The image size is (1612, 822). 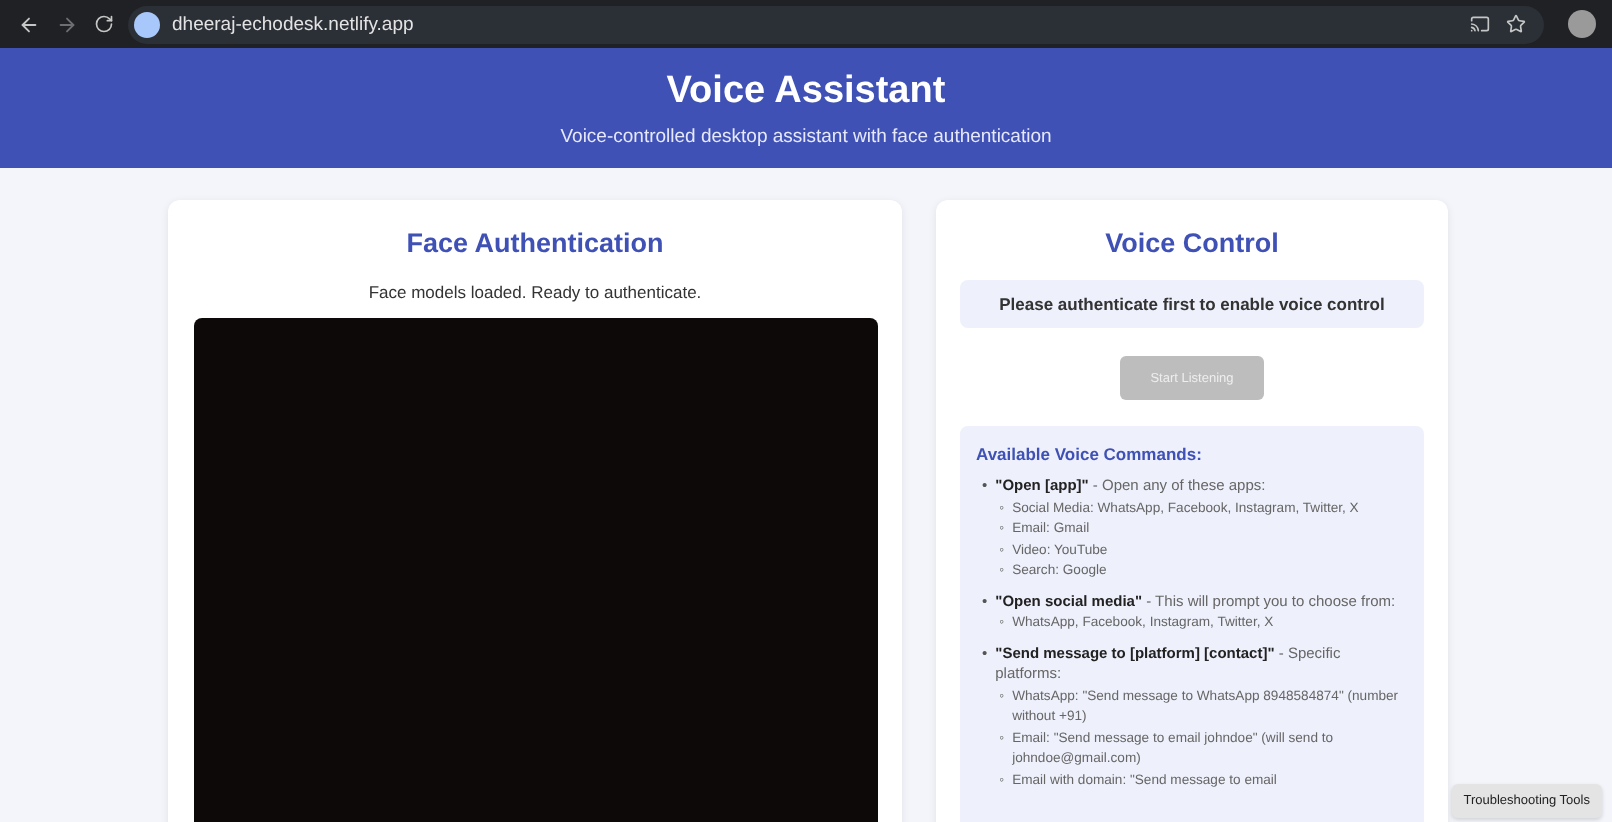 I want to click on address-bar: dheeraj-echodesk.netlify.app, so click(x=836, y=24).